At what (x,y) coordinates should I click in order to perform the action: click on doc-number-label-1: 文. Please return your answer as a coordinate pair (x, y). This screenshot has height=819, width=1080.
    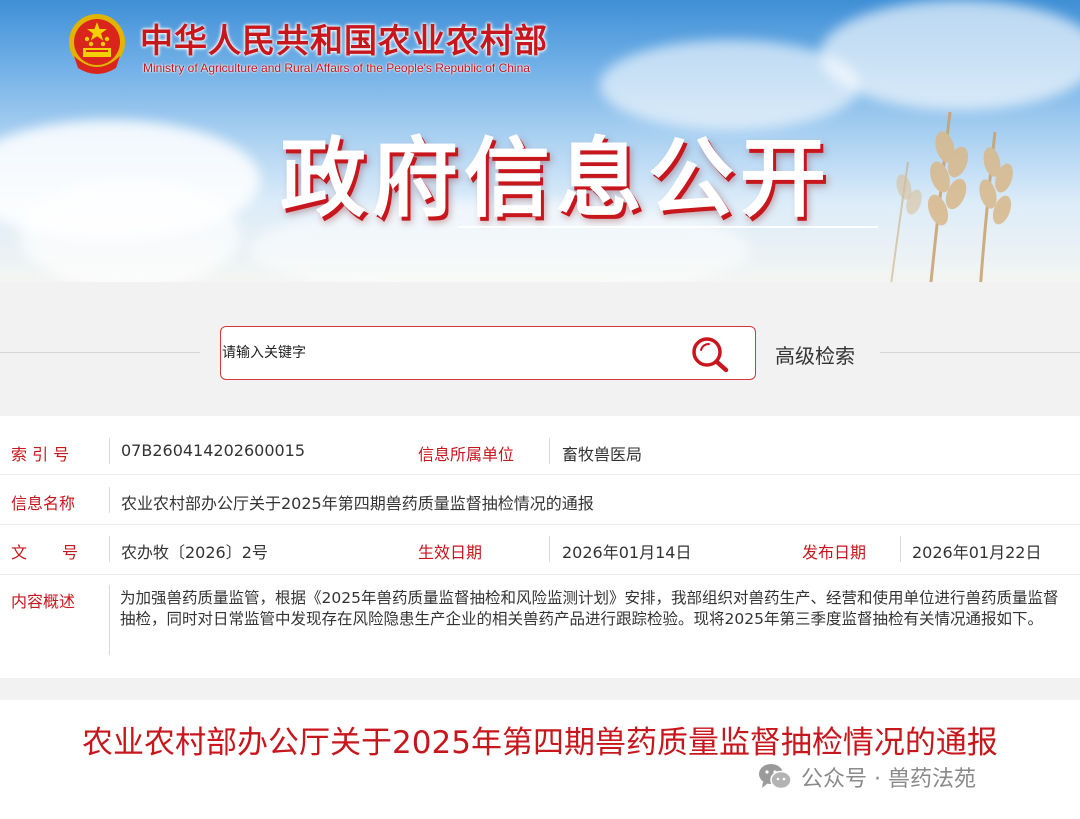
    Looking at the image, I should click on (19, 552).